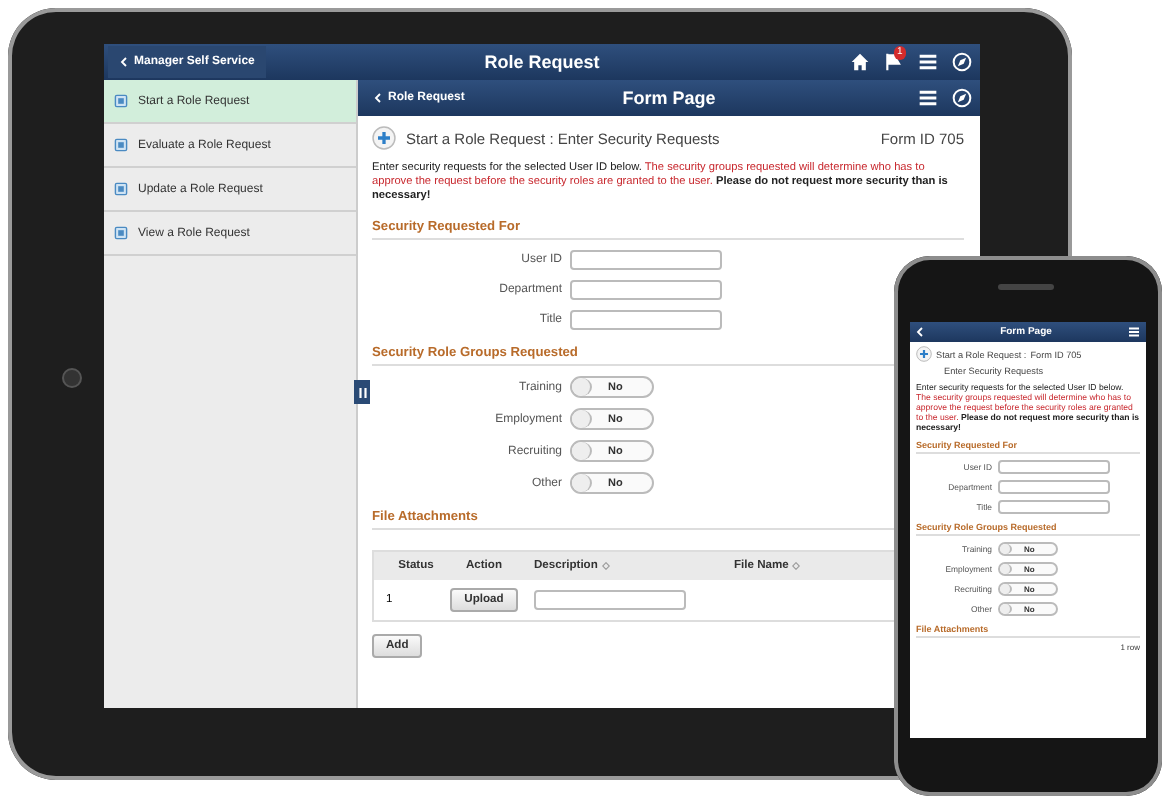  I want to click on camera-icon, so click(72, 378).